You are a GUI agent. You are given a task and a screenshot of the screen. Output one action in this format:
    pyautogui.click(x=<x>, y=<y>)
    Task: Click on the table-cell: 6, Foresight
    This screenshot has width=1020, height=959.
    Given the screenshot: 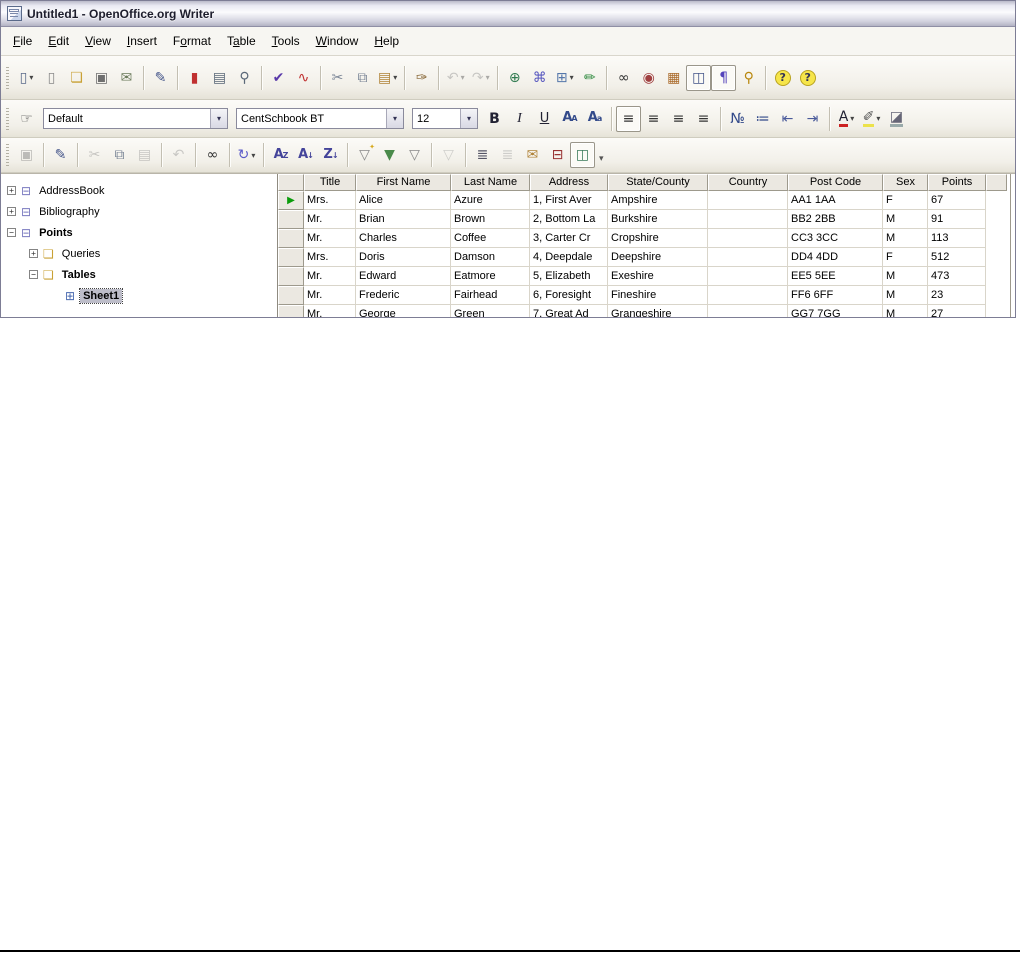 What is the action you would take?
    pyautogui.click(x=569, y=295)
    